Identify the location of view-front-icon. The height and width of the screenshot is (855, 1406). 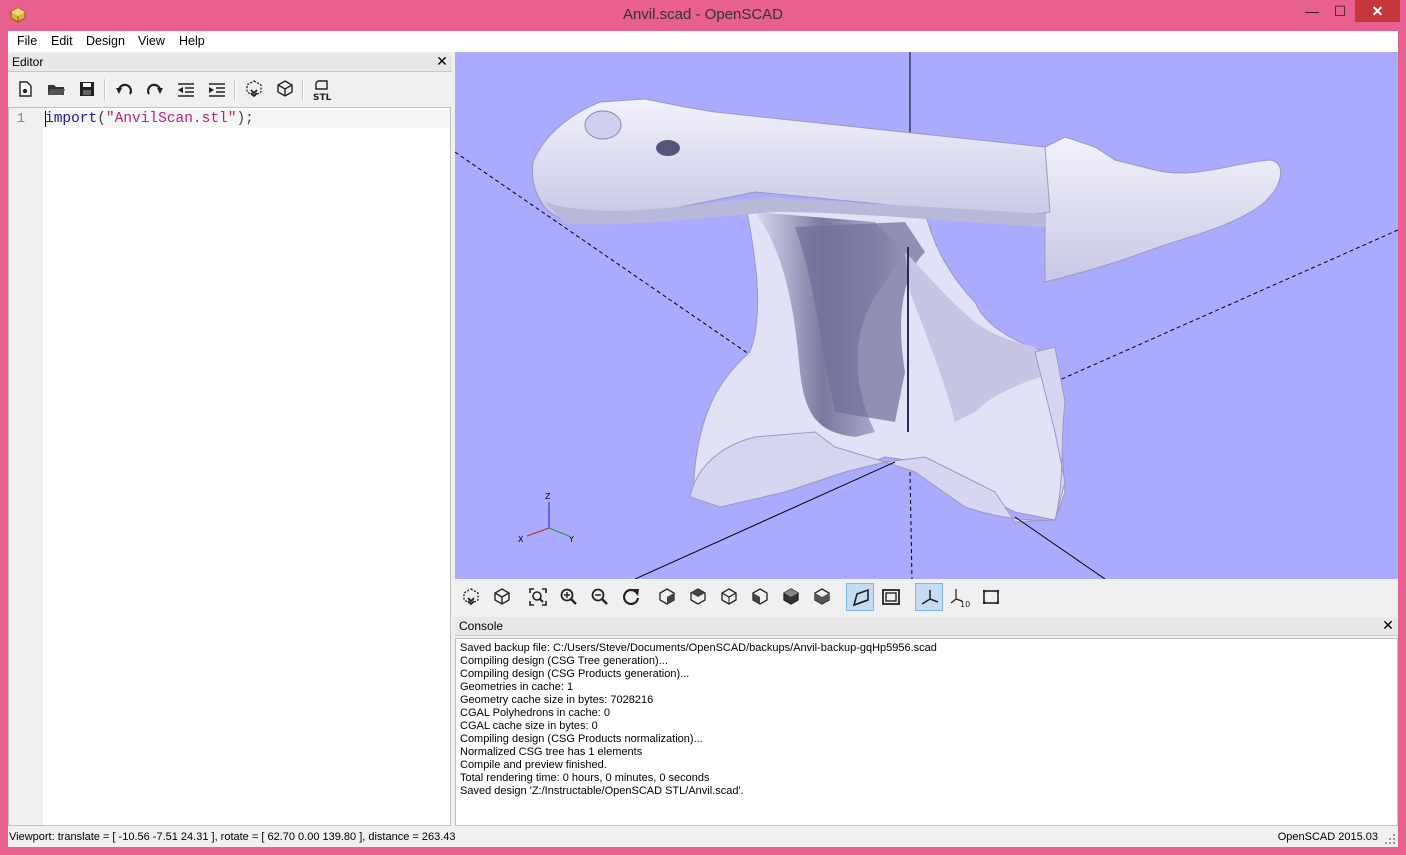
(791, 596).